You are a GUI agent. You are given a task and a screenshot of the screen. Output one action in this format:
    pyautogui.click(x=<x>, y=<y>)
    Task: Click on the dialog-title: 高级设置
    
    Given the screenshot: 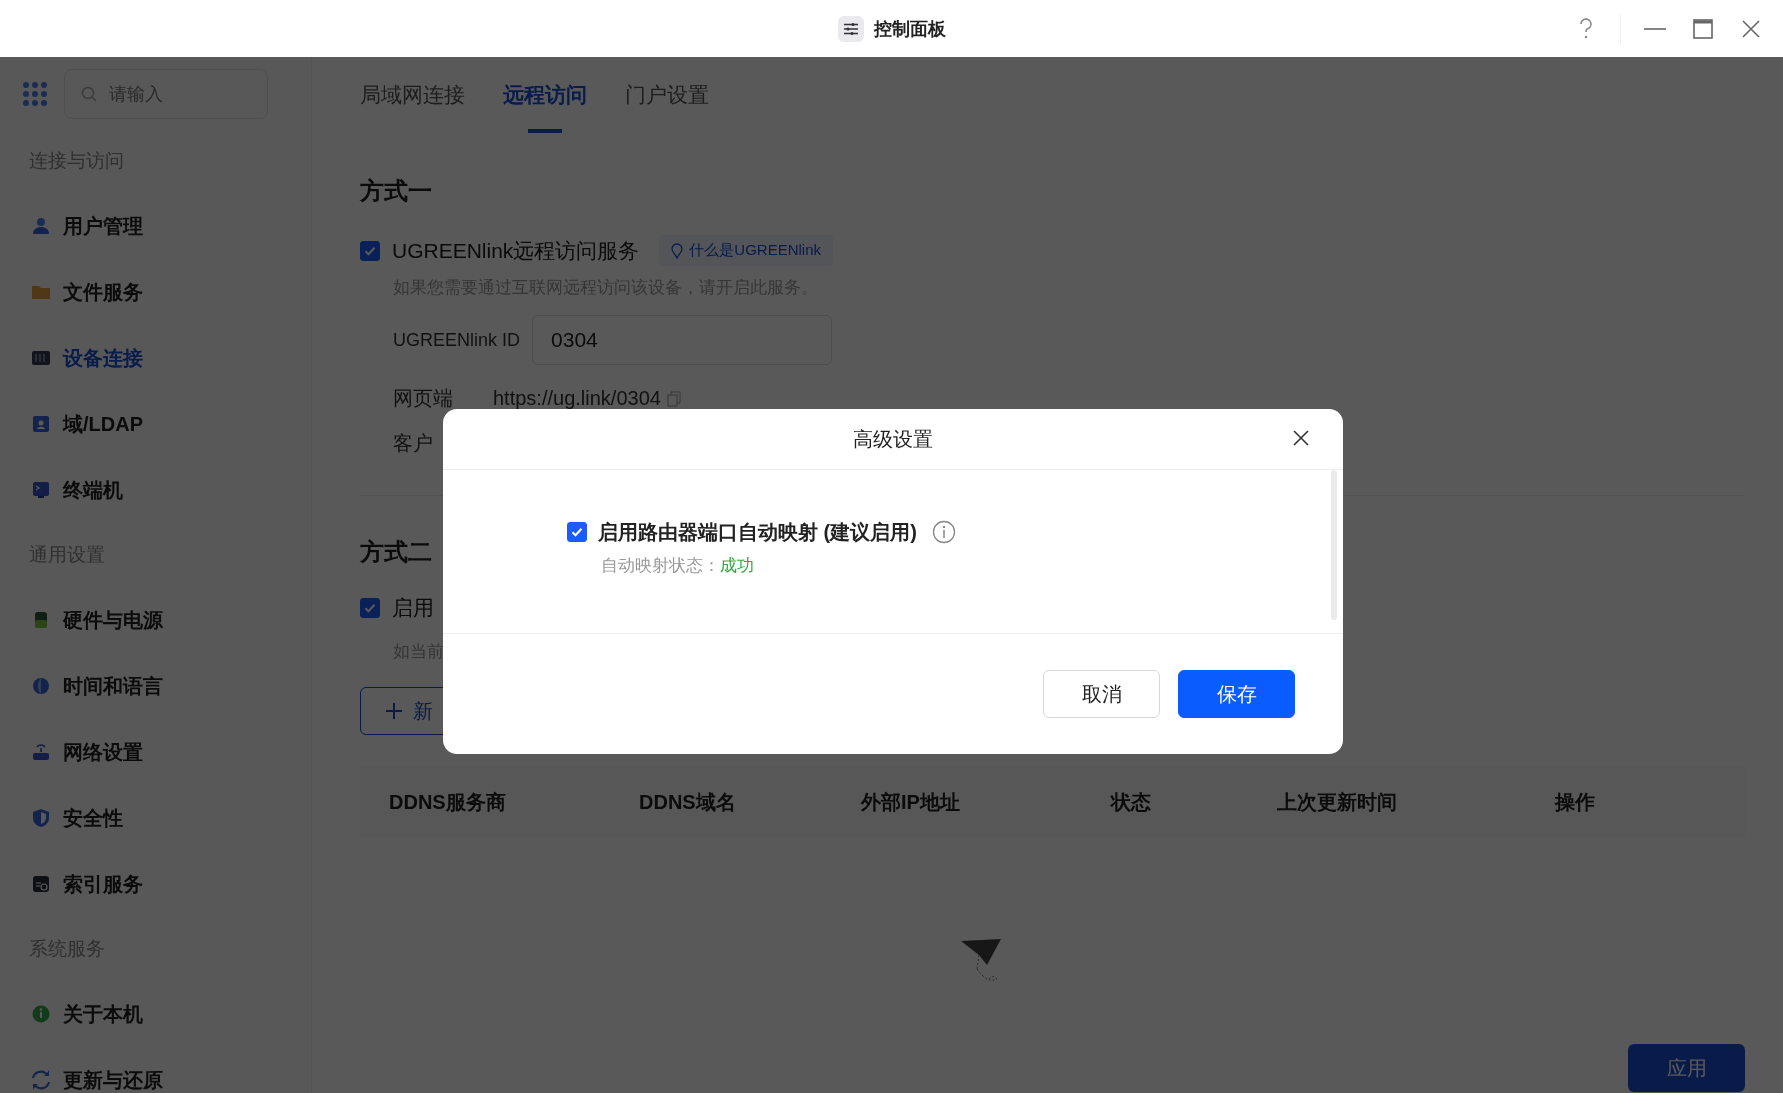 What is the action you would take?
    pyautogui.click(x=893, y=439)
    